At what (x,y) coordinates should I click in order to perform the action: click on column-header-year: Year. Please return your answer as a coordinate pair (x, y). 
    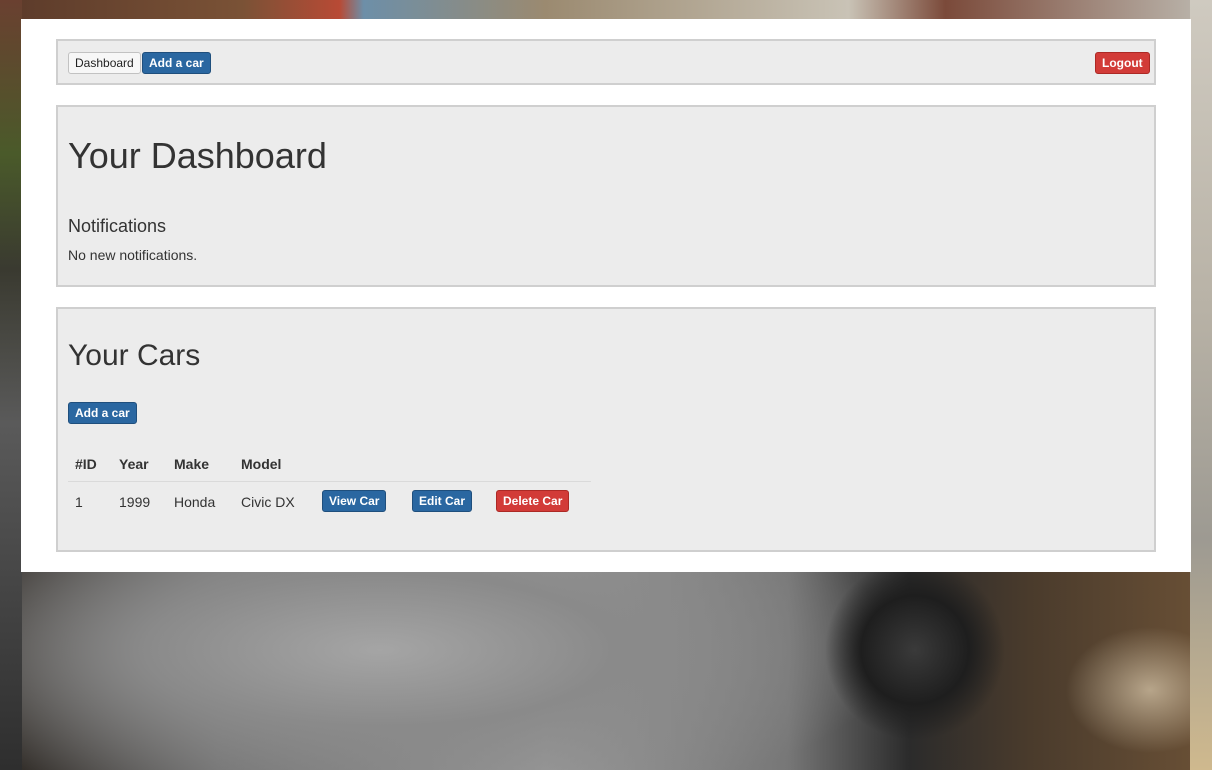
    Looking at the image, I should click on (134, 464).